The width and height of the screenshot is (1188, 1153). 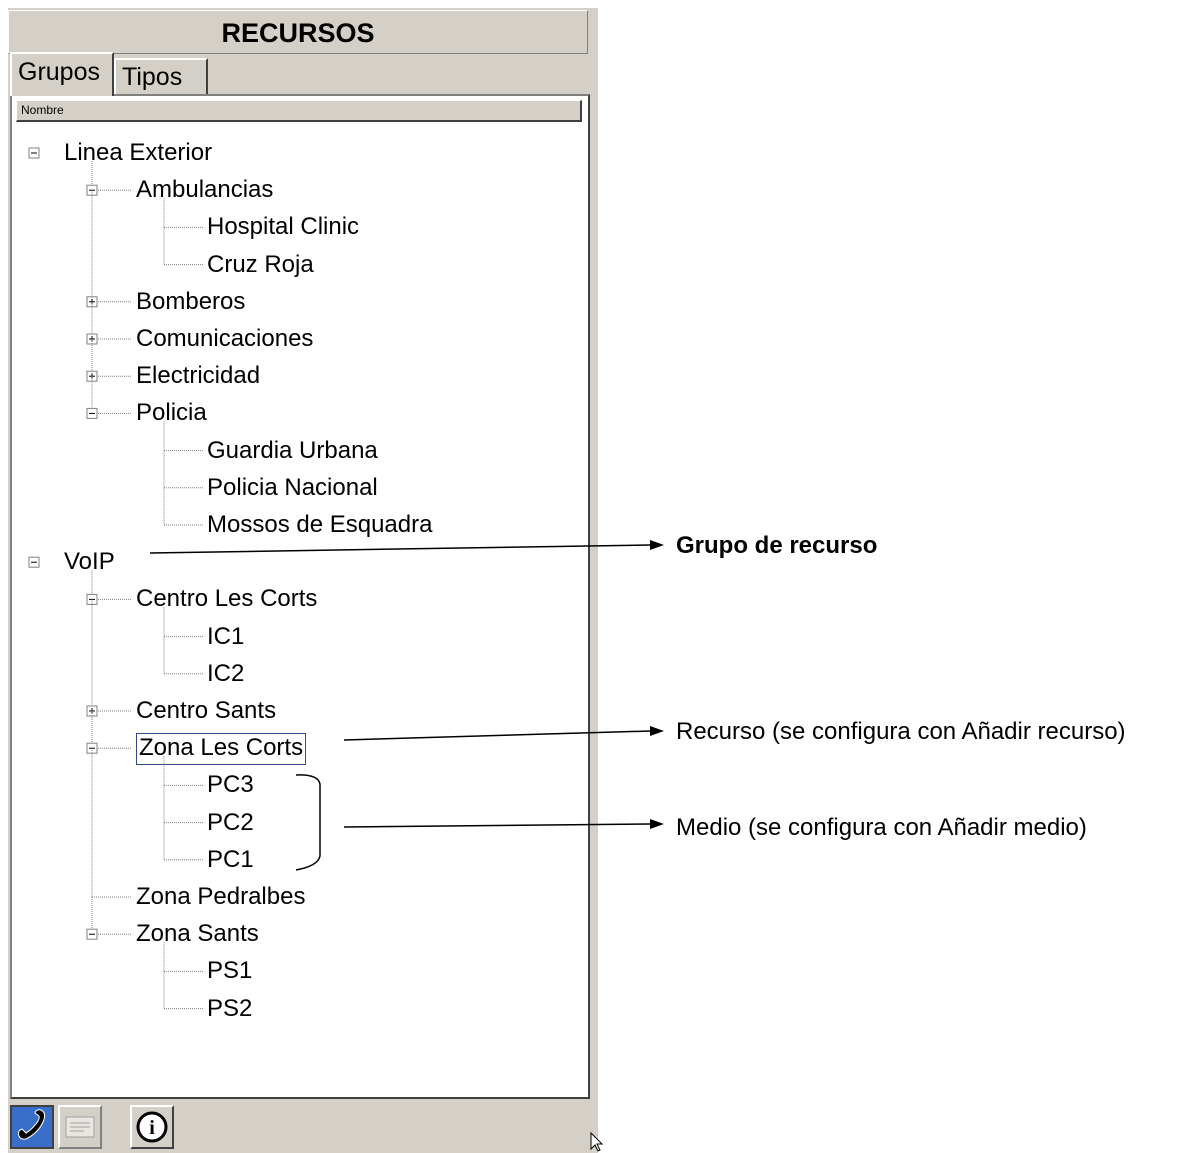 What do you see at coordinates (497, 735) in the screenshot?
I see `arrow-resource` at bounding box center [497, 735].